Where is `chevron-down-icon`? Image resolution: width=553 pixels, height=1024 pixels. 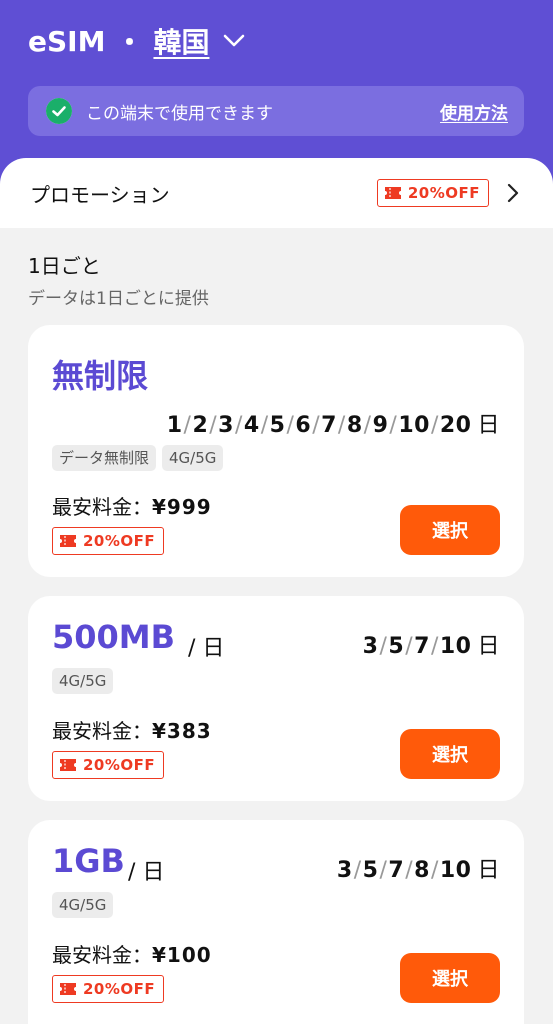
chevron-down-icon is located at coordinates (234, 41).